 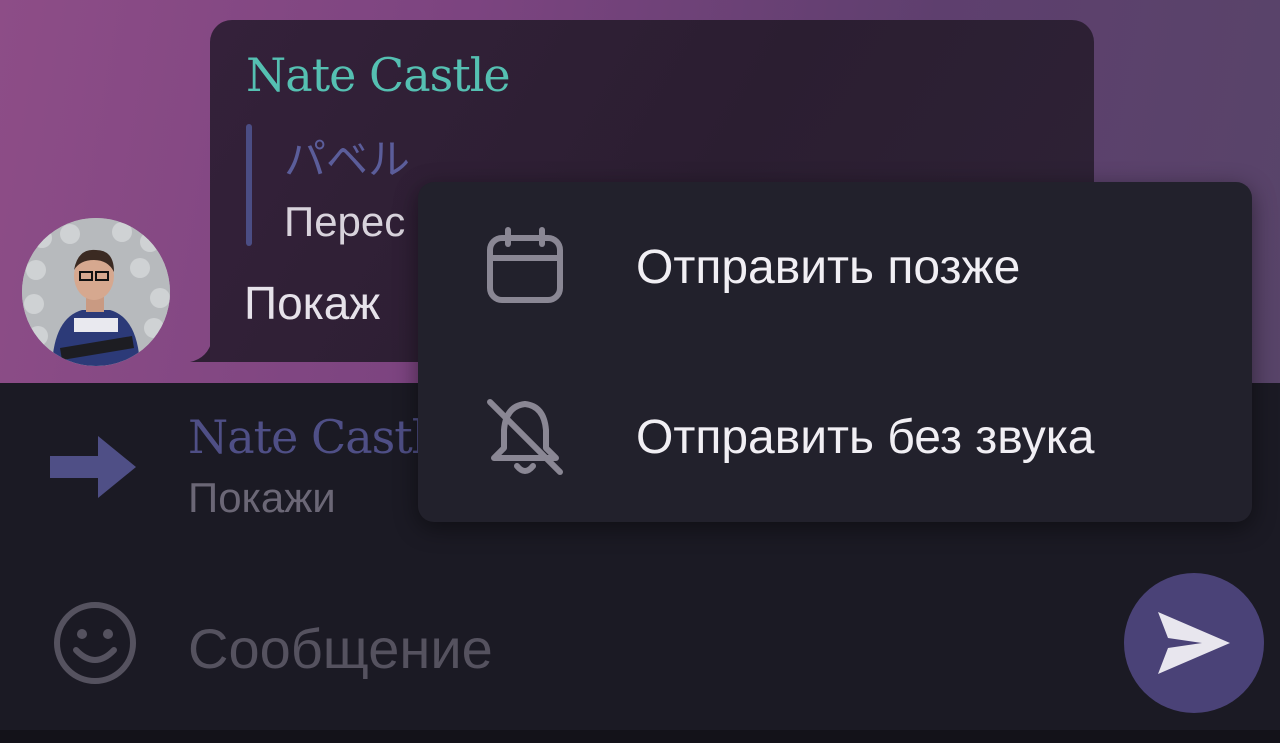 I want to click on menu-item-label: Отправить без звука, so click(x=865, y=437).